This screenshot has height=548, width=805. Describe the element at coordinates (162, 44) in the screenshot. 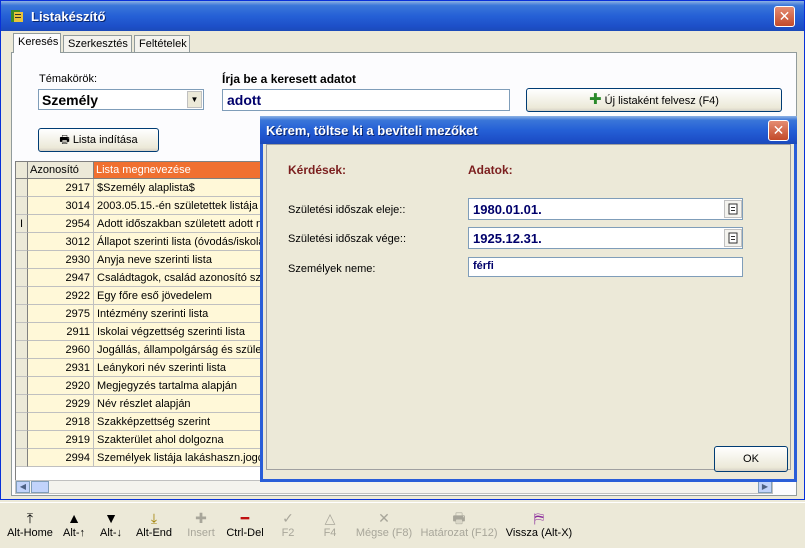

I see `tab-feltetelek: Feltételek` at that location.